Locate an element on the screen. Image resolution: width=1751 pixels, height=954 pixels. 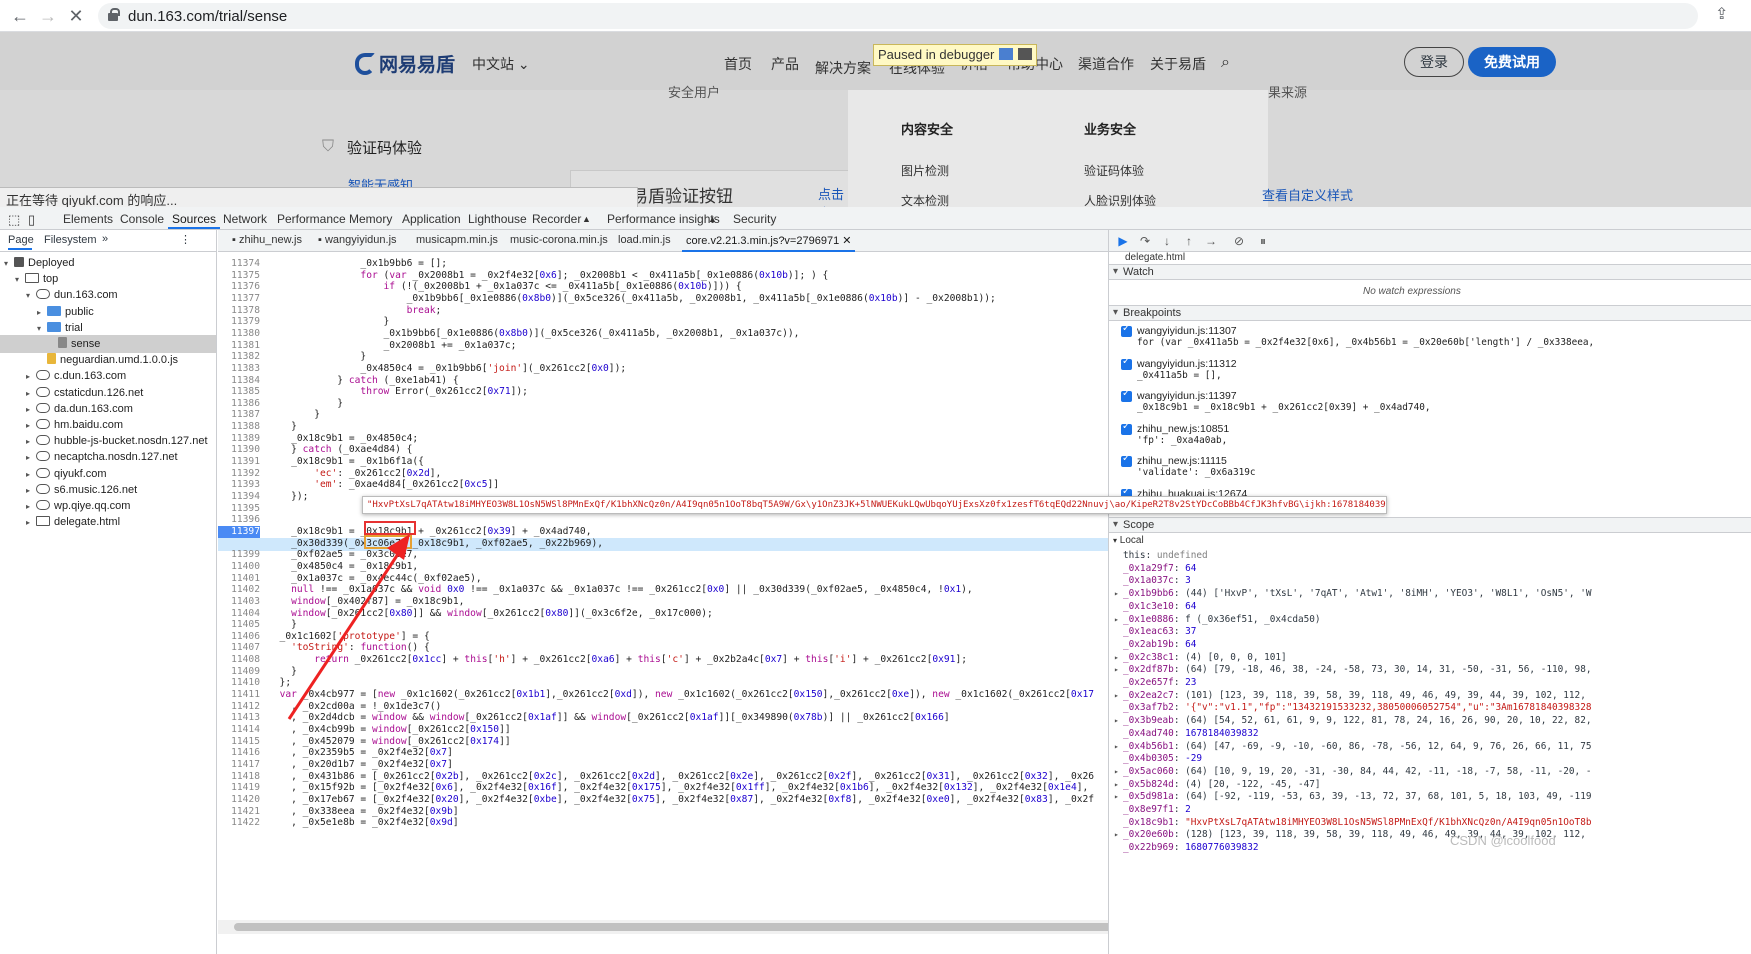
scope-section: Scope is located at coordinates (1430, 525).